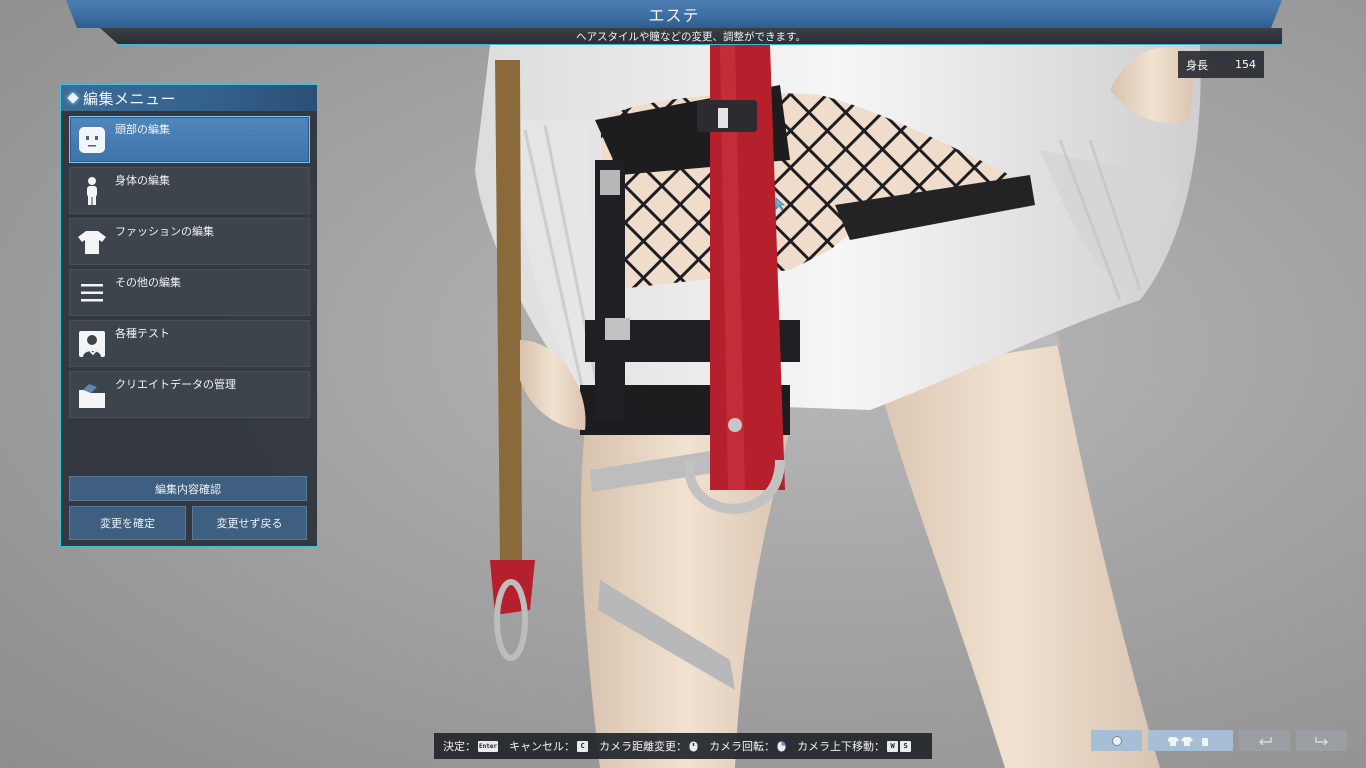 The width and height of the screenshot is (1366, 768). I want to click on screen-description: ヘアスタイルや瞳などの変更、調整ができます。, so click(691, 36).